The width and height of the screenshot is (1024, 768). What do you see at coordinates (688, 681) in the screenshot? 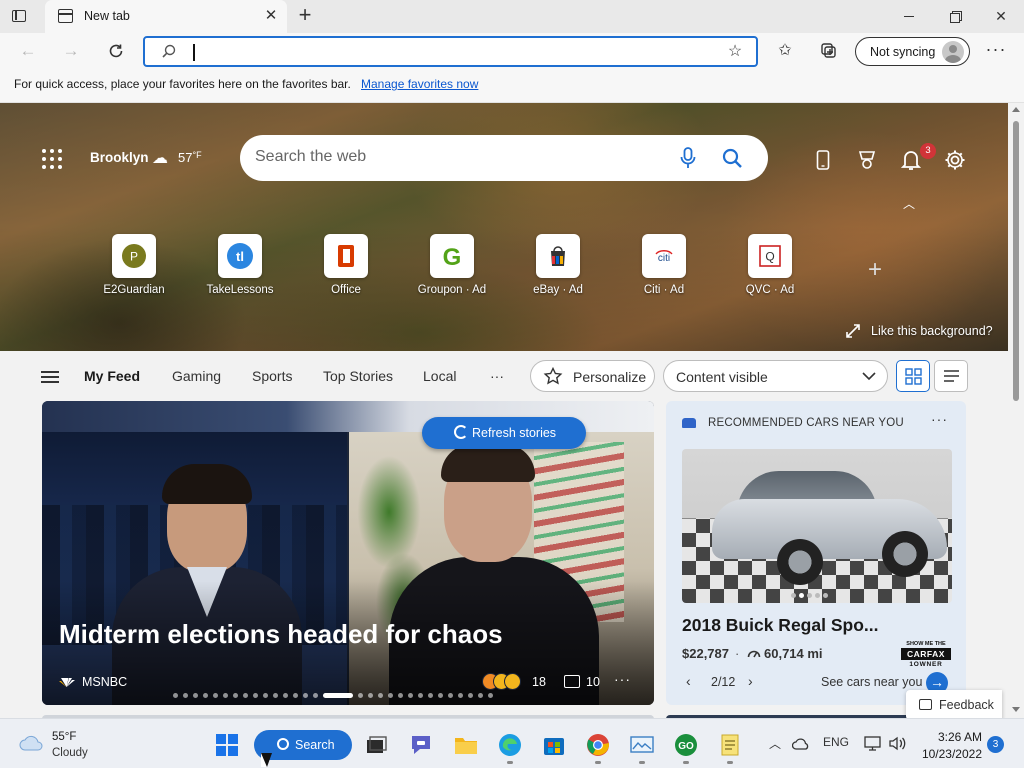
I see `previous-car-button: ‹` at bounding box center [688, 681].